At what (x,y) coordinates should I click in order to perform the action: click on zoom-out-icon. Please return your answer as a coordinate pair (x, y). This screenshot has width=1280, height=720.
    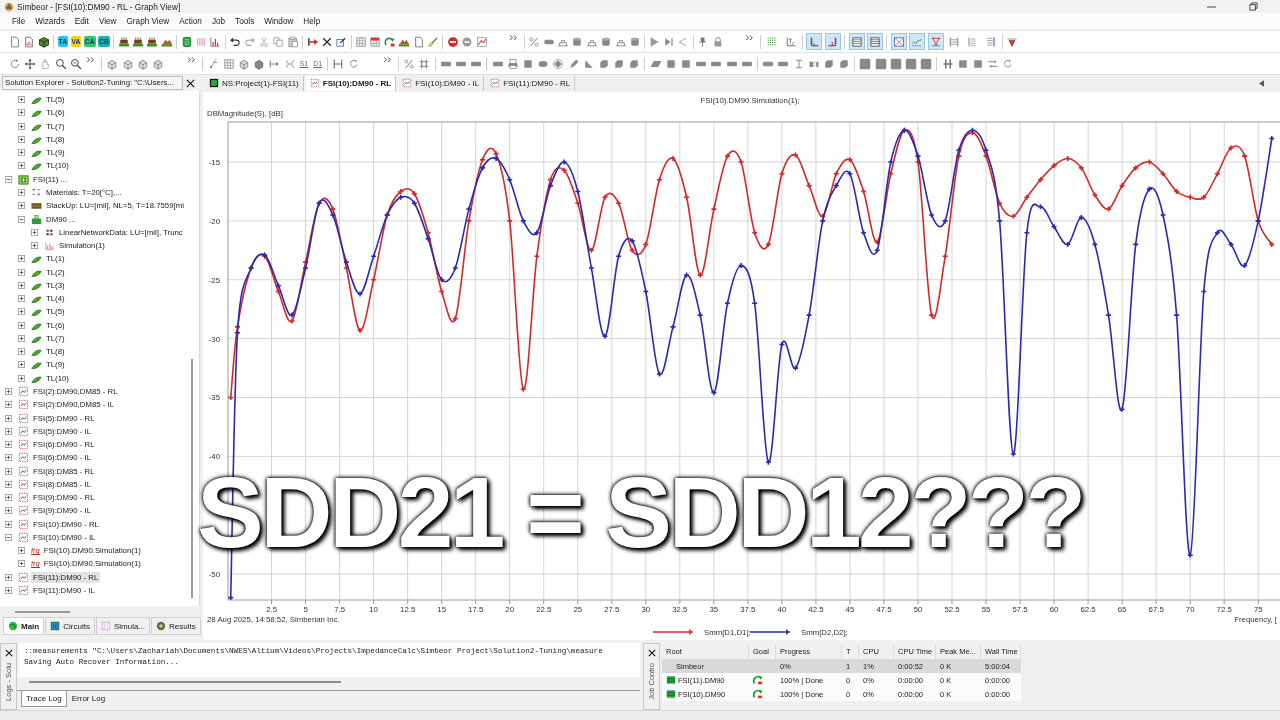
    Looking at the image, I should click on (75, 63).